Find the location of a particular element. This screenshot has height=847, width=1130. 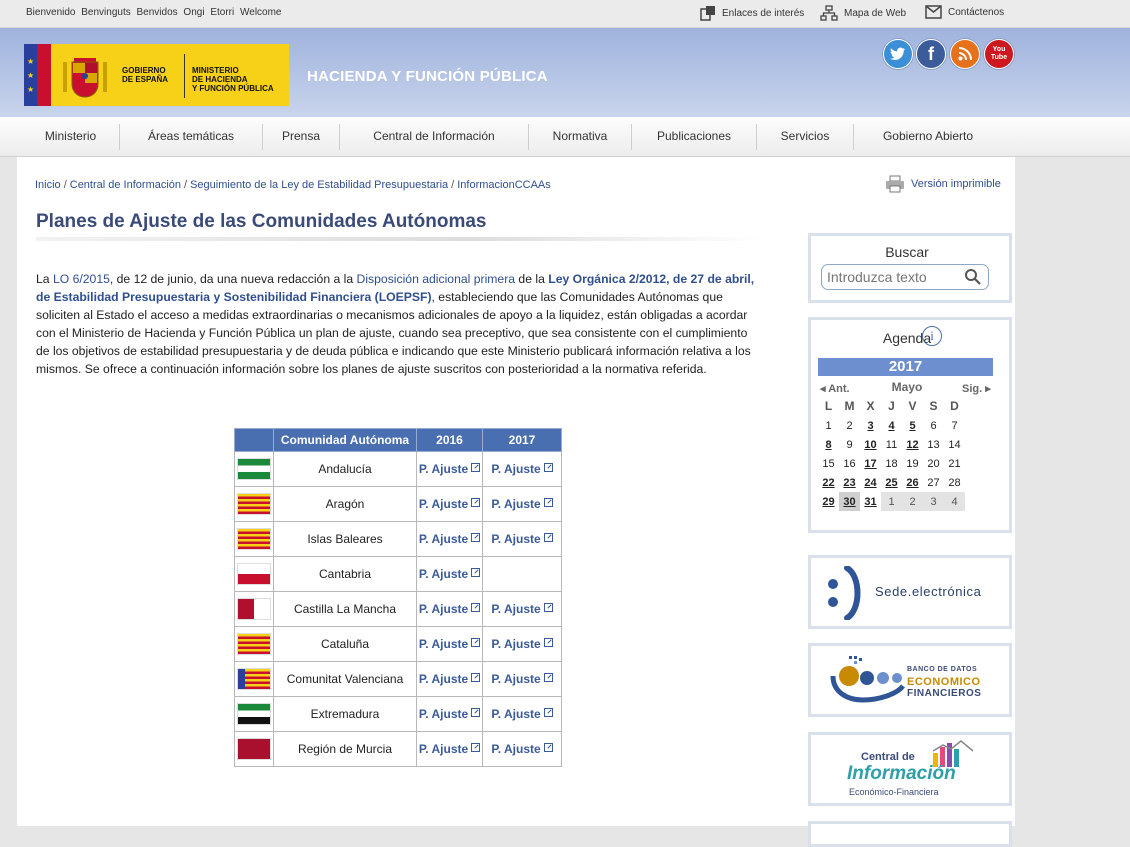

calendar-day: 1 is located at coordinates (828, 425).